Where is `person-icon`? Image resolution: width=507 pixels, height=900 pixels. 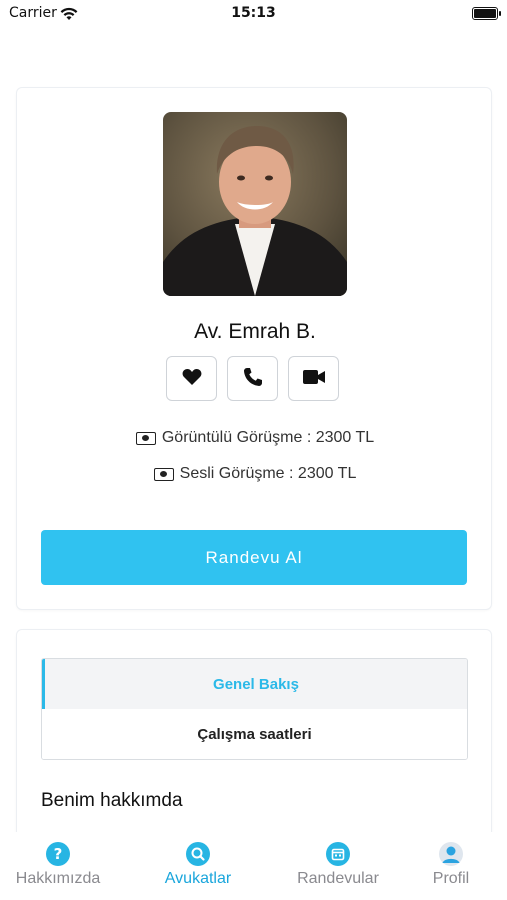
person-icon is located at coordinates (451, 854).